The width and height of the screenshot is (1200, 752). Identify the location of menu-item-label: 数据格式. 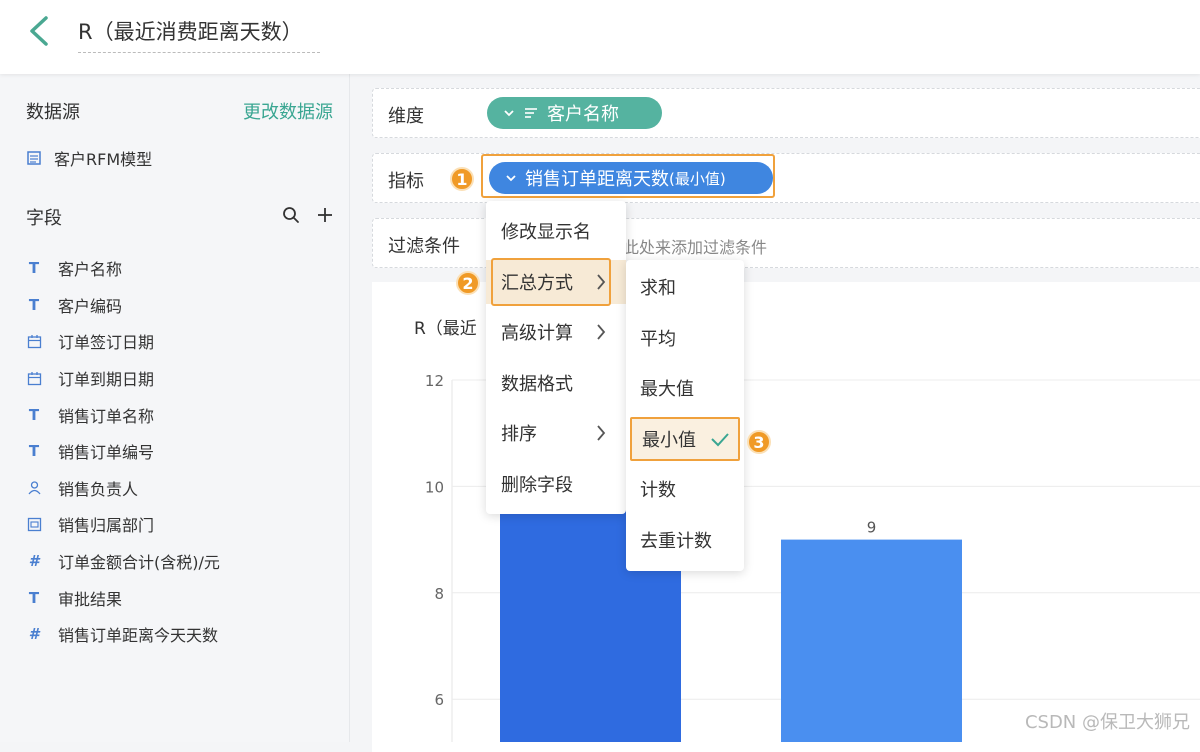
(537, 383).